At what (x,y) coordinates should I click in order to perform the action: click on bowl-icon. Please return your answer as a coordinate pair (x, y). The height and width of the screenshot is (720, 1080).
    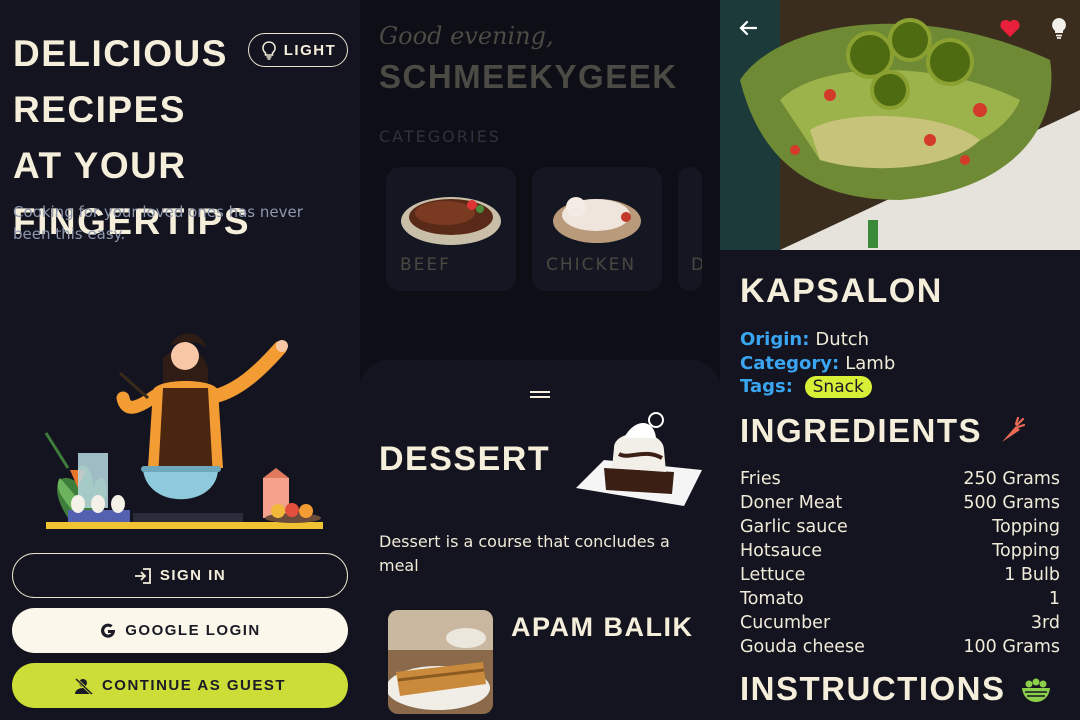
    Looking at the image, I should click on (1035, 690).